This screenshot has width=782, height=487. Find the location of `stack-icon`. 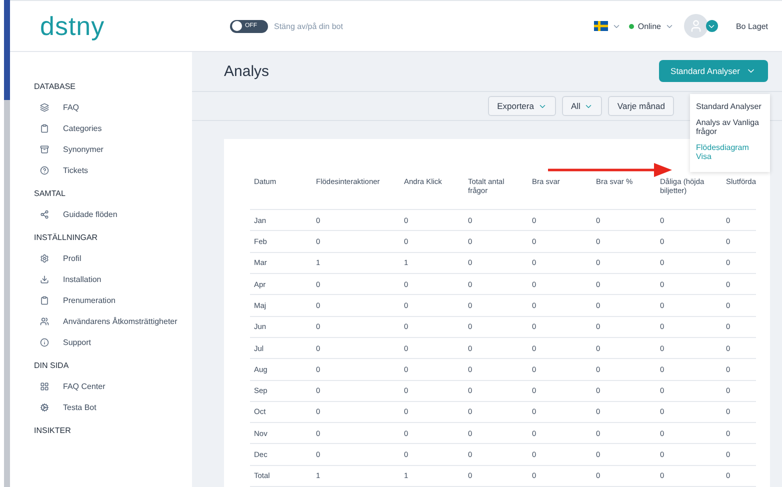

stack-icon is located at coordinates (44, 149).